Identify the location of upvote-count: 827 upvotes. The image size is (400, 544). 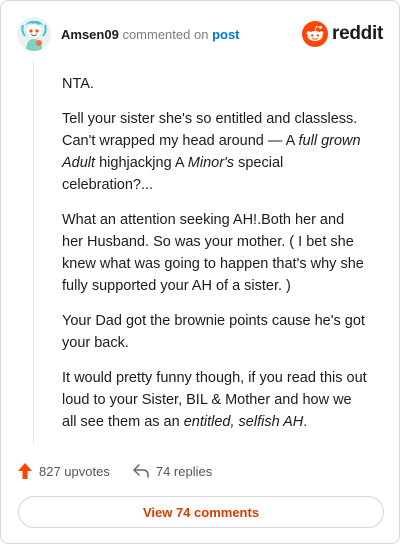
(74, 471).